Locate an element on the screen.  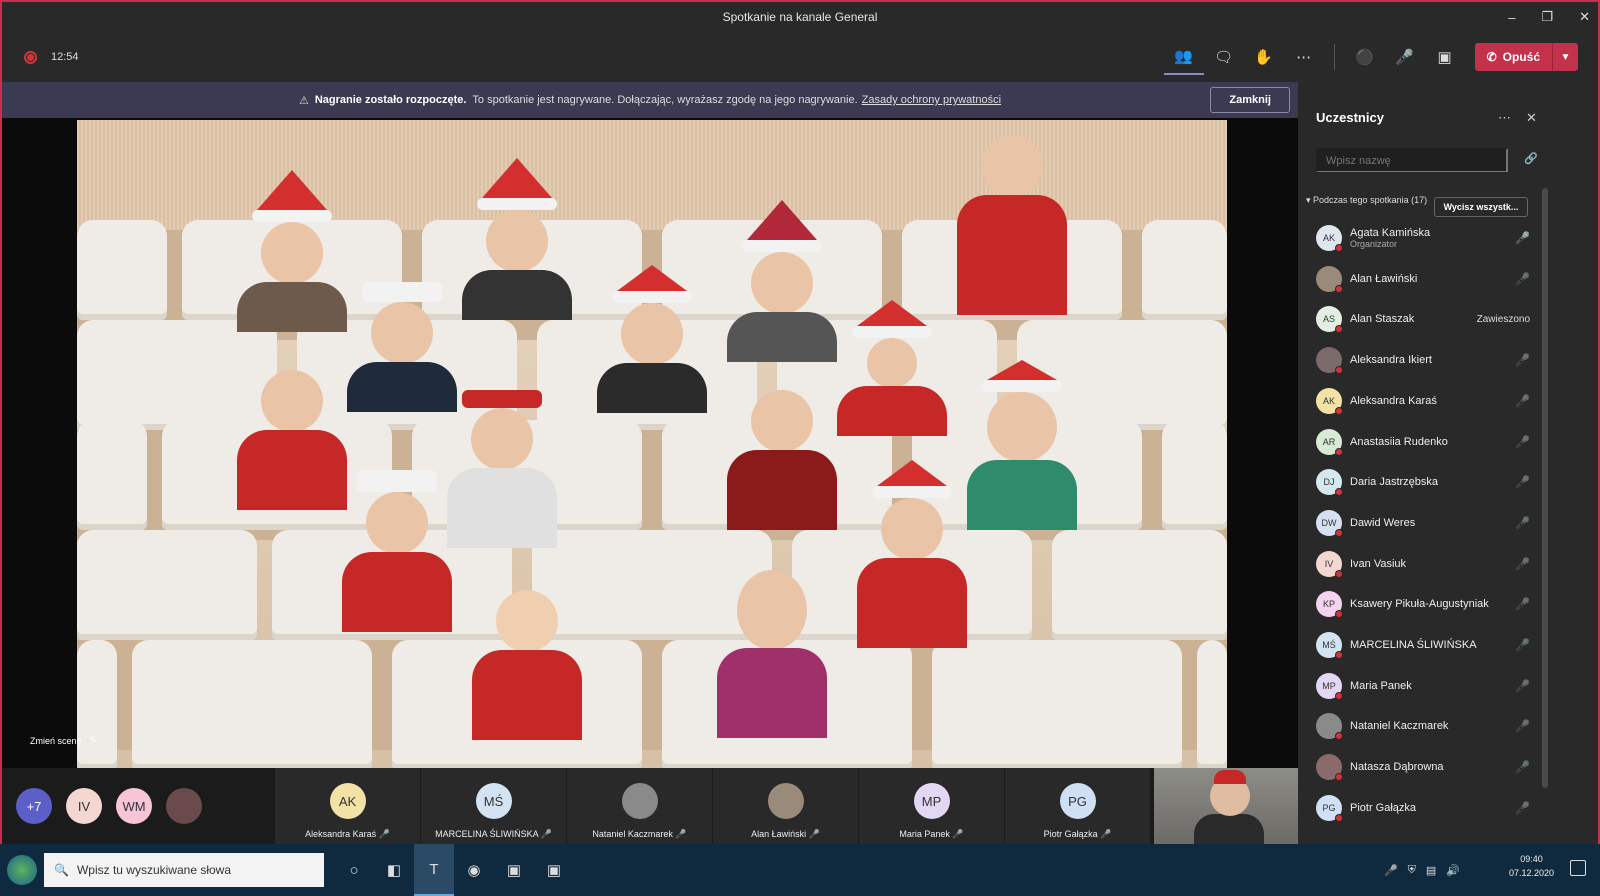
participant-row: Aleksandra Ikiert 🎤 is located at coordinates (1448, 360).